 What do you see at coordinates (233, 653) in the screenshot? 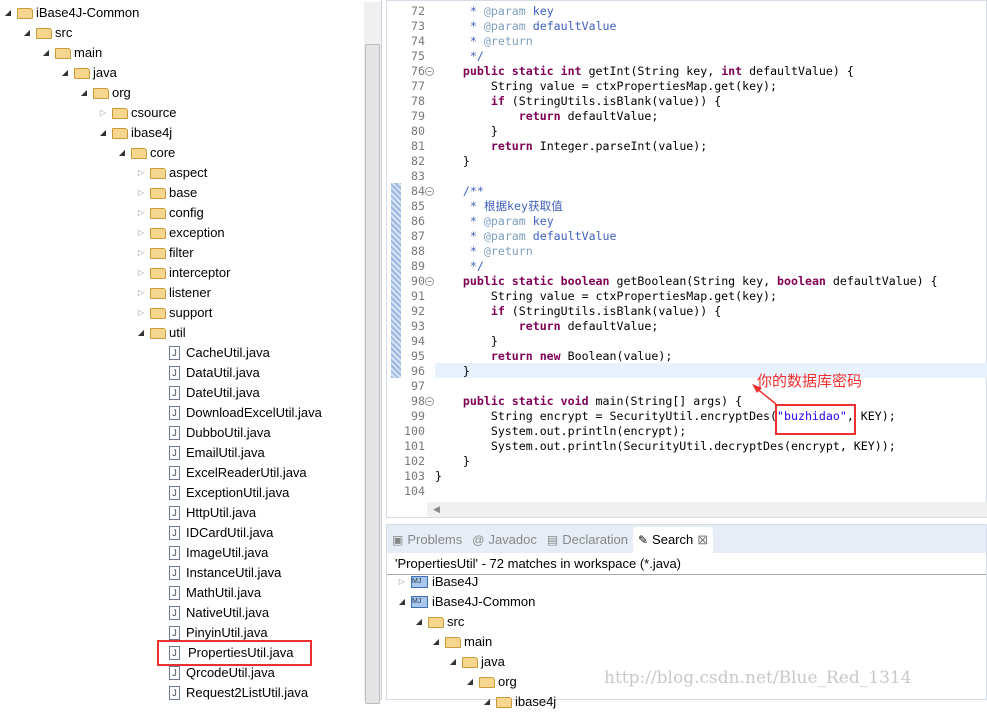
I see `tree-item: J PropertiesUtil.java` at bounding box center [233, 653].